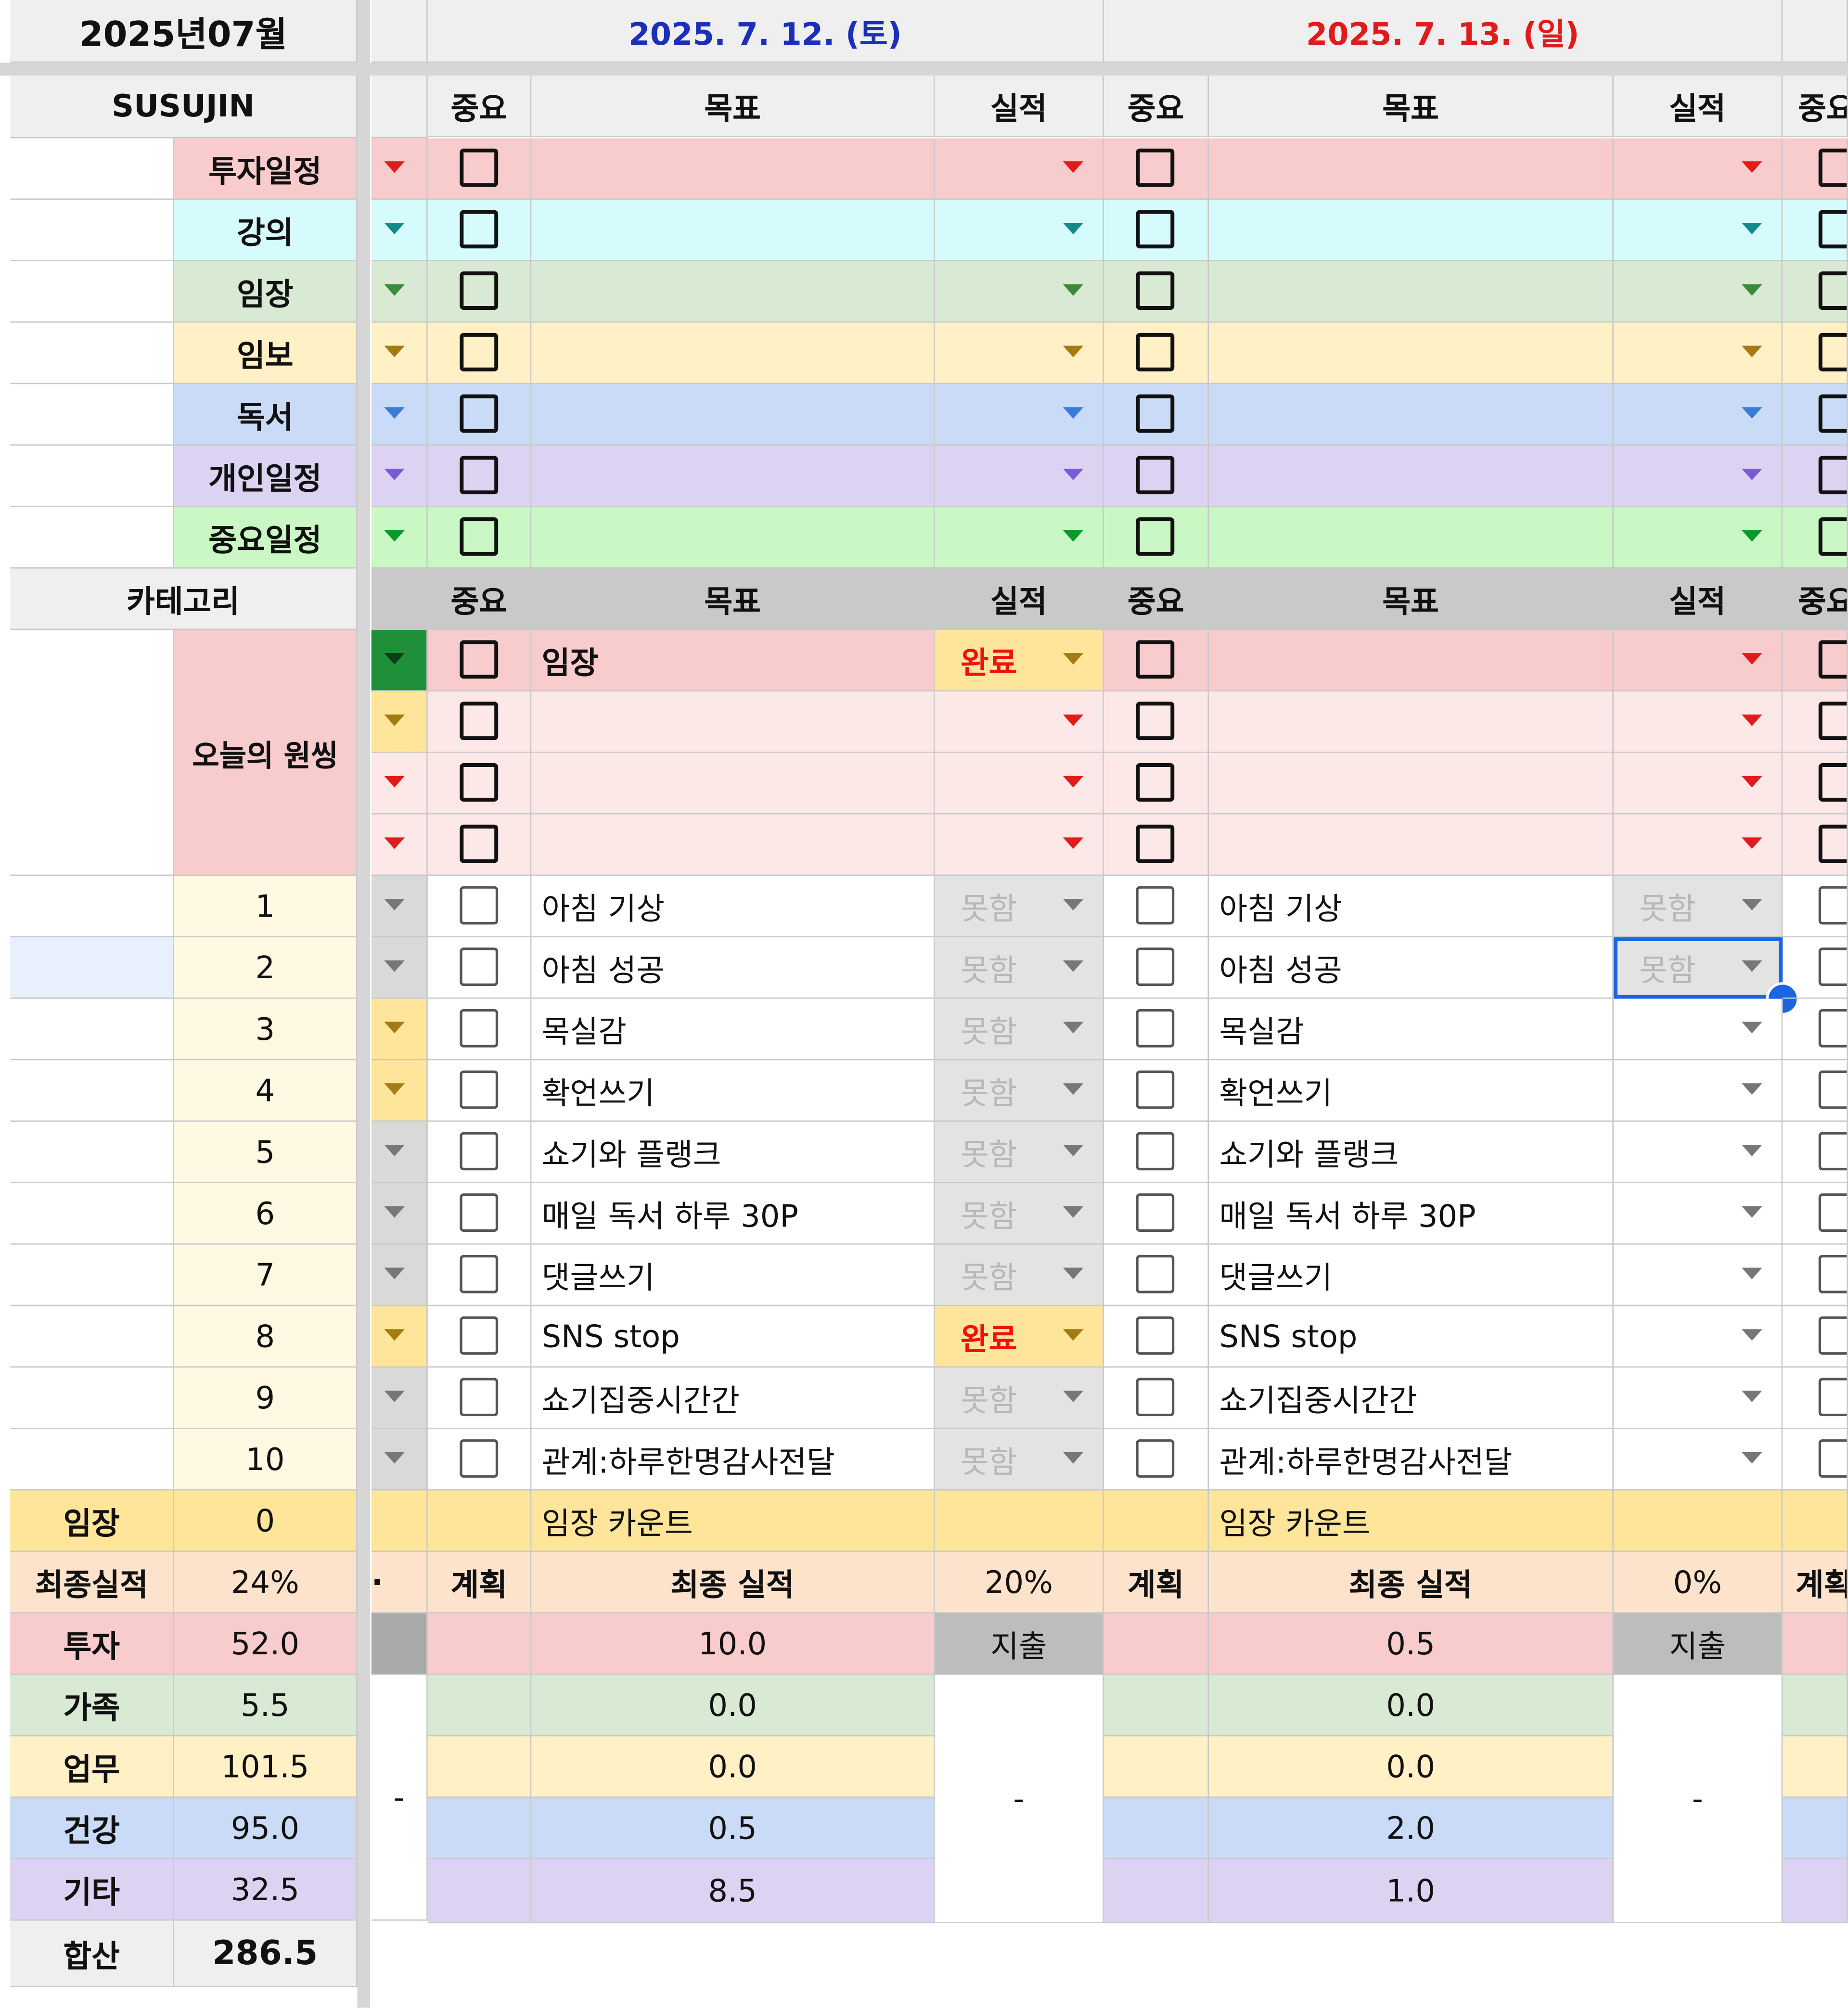  What do you see at coordinates (1411, 1152) in the screenshot?
I see `habit-goal: 쇼기와 플랭크` at bounding box center [1411, 1152].